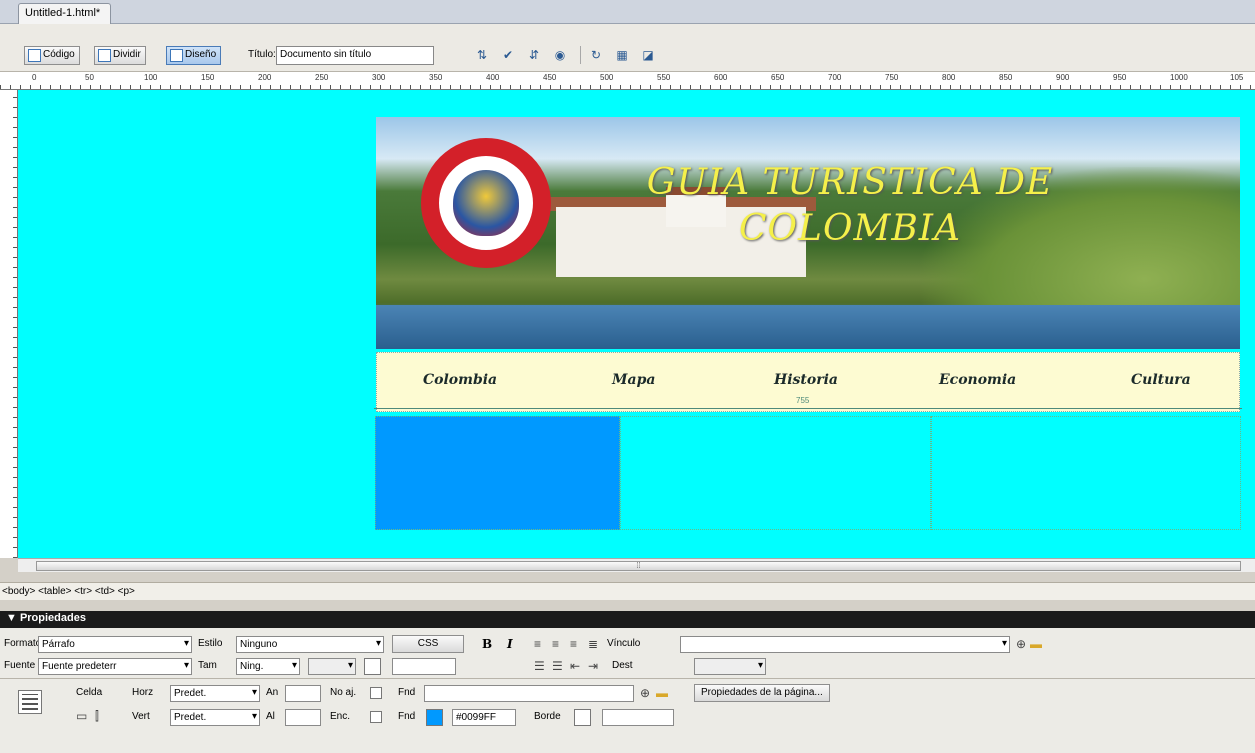  Describe the element at coordinates (484, 717) in the screenshot. I see `bg-color-input: #0099FF` at that location.